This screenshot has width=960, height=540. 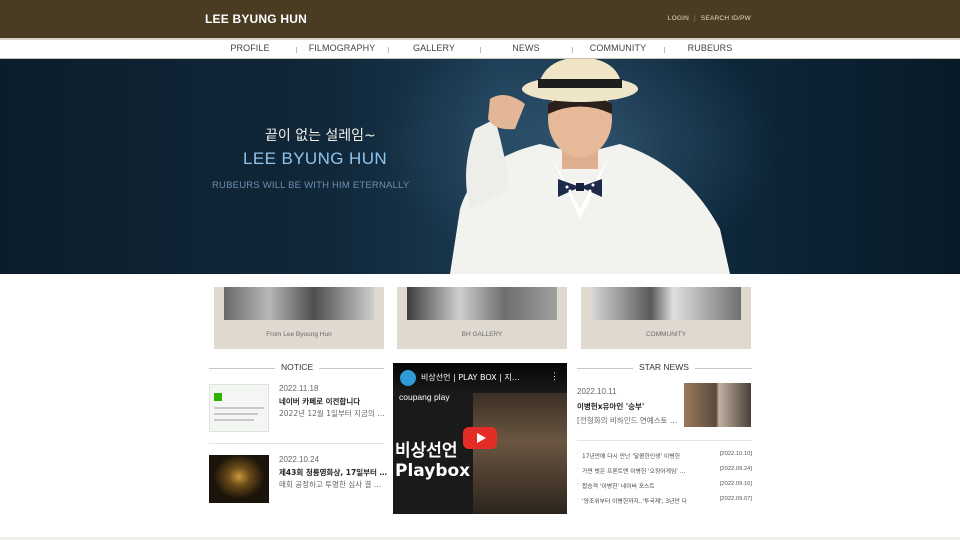 What do you see at coordinates (597, 391) in the screenshot?
I see `star-news-date: 2022.10.11` at bounding box center [597, 391].